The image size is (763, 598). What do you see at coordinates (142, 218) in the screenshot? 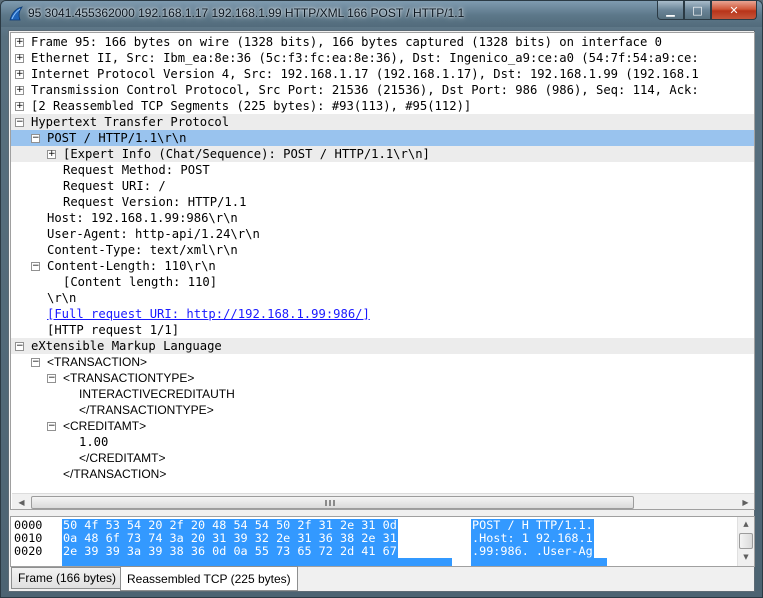
I see `tree-row-label: Host: 192.168.1.99:986\r\n` at bounding box center [142, 218].